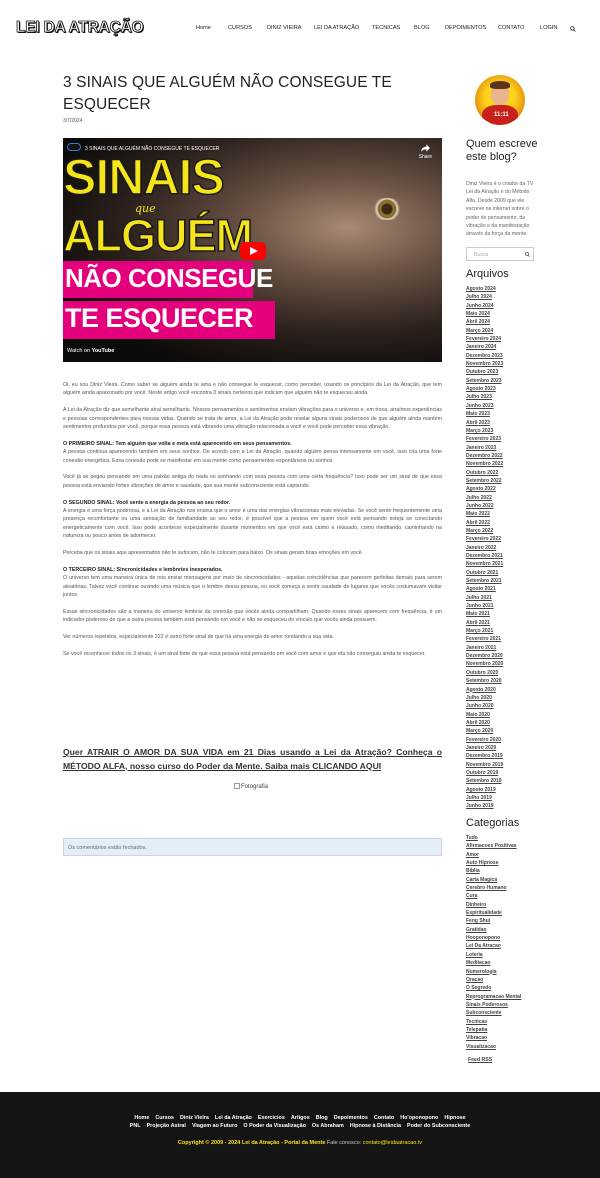  What do you see at coordinates (493, 1047) in the screenshot?
I see `category-link: Visualizacao` at bounding box center [493, 1047].